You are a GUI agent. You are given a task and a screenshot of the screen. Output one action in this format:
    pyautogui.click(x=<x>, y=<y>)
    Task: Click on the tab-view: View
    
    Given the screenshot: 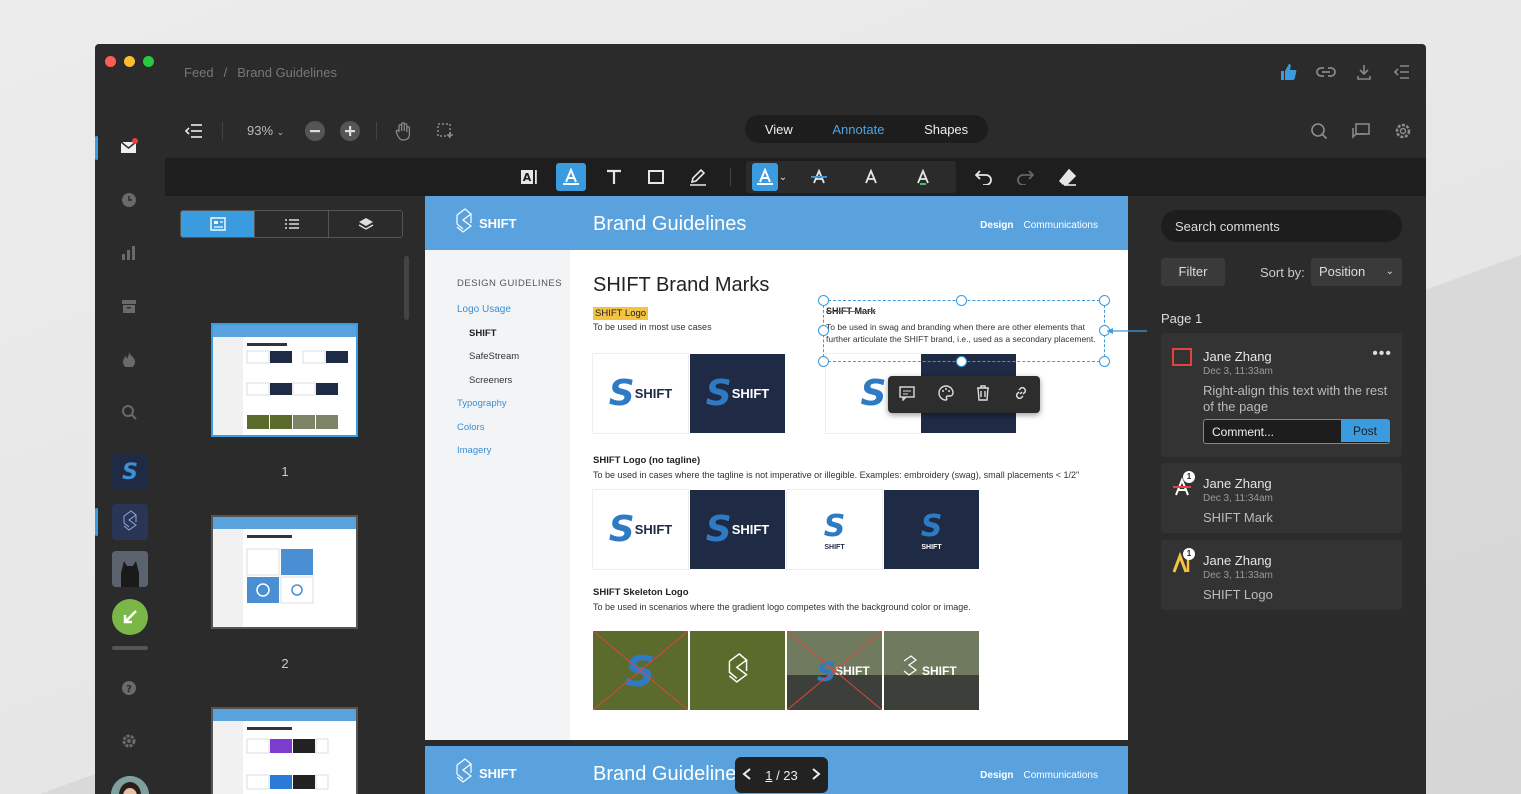 What is the action you would take?
    pyautogui.click(x=779, y=129)
    